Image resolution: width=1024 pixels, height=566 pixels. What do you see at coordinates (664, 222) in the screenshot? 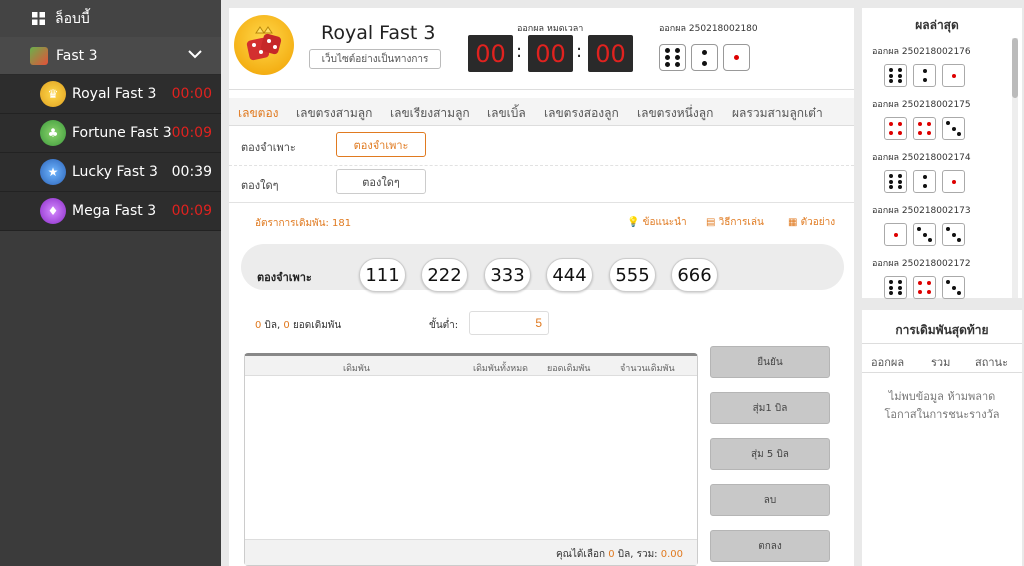
I see `tips-label: ข้อแนะนำ` at bounding box center [664, 222].